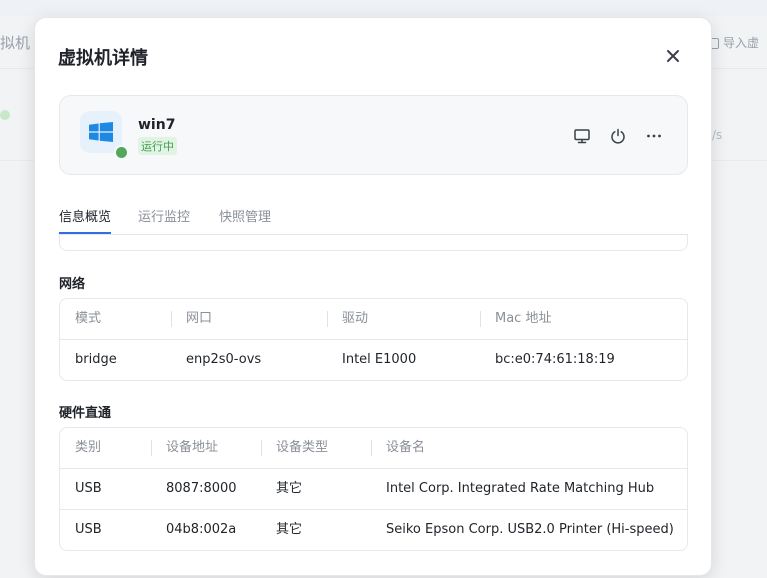 The width and height of the screenshot is (767, 578). I want to click on table-cell: bc:e0:74:61:18:19, so click(555, 359).